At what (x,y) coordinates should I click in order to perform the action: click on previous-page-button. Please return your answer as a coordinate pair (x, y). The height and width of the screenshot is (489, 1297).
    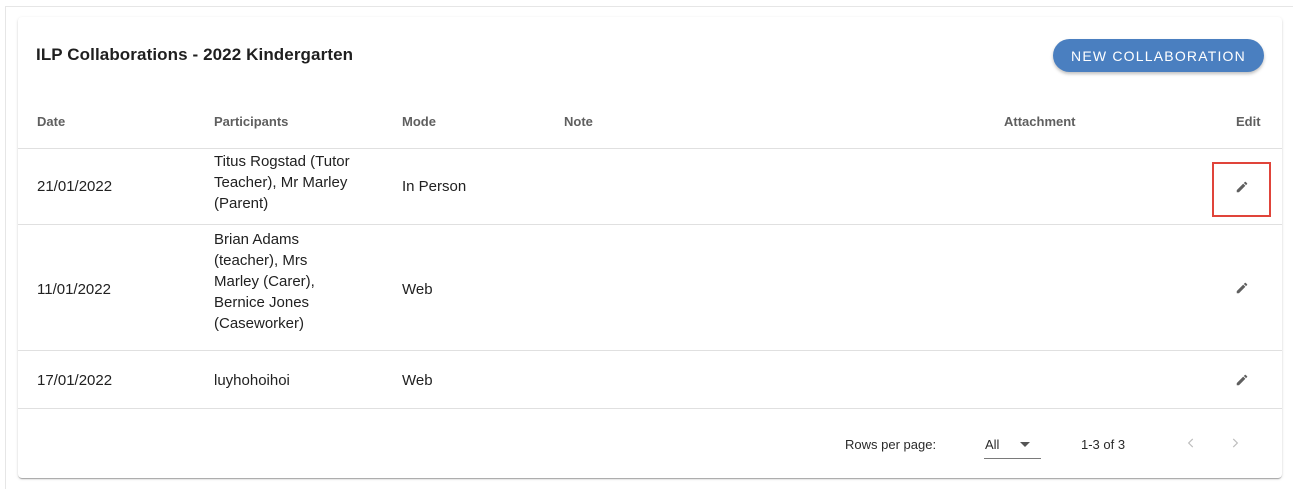
    Looking at the image, I should click on (1191, 443).